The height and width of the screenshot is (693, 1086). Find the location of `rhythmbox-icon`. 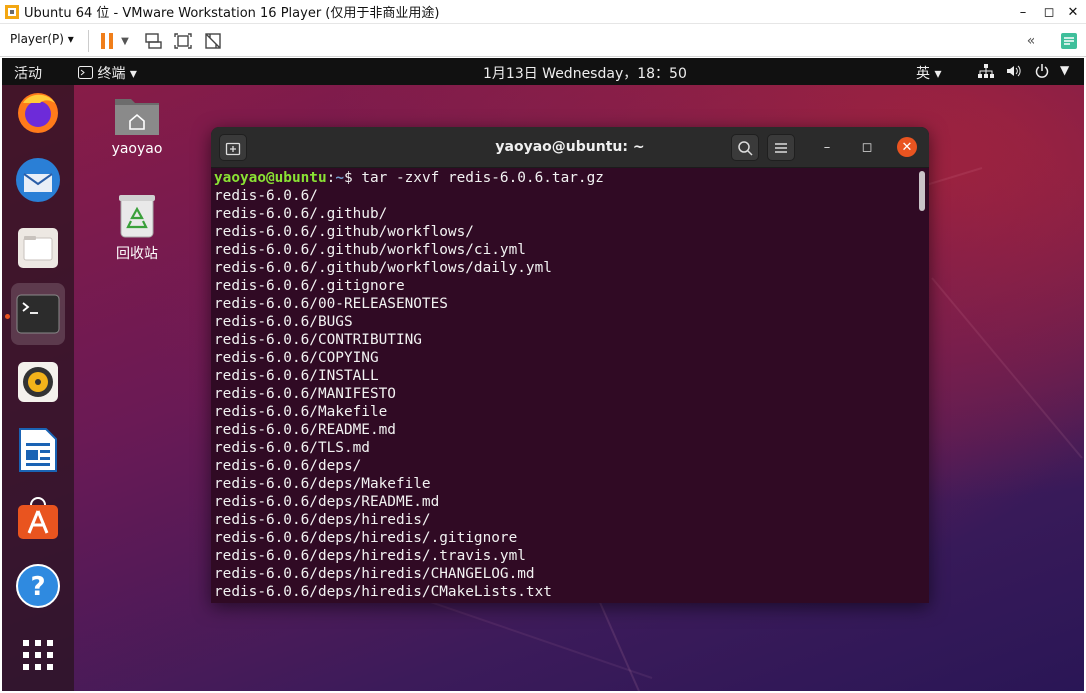

rhythmbox-icon is located at coordinates (38, 382).